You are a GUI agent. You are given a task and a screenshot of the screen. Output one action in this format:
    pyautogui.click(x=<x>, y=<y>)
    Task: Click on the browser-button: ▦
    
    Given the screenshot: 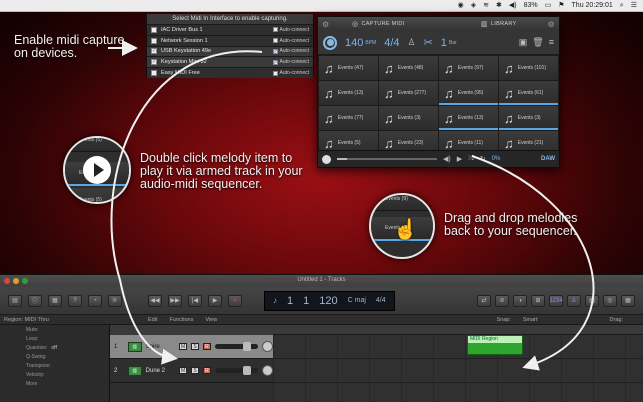 What is the action you would take?
    pyautogui.click(x=628, y=300)
    